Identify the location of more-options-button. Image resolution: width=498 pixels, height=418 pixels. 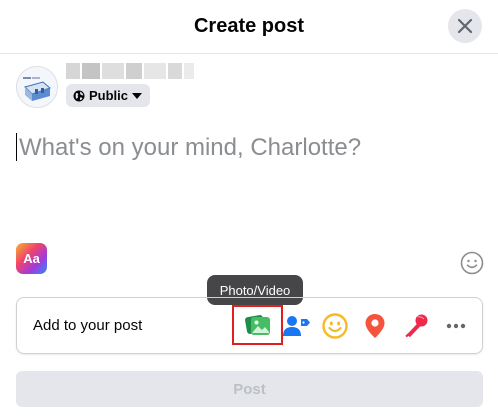
(456, 326).